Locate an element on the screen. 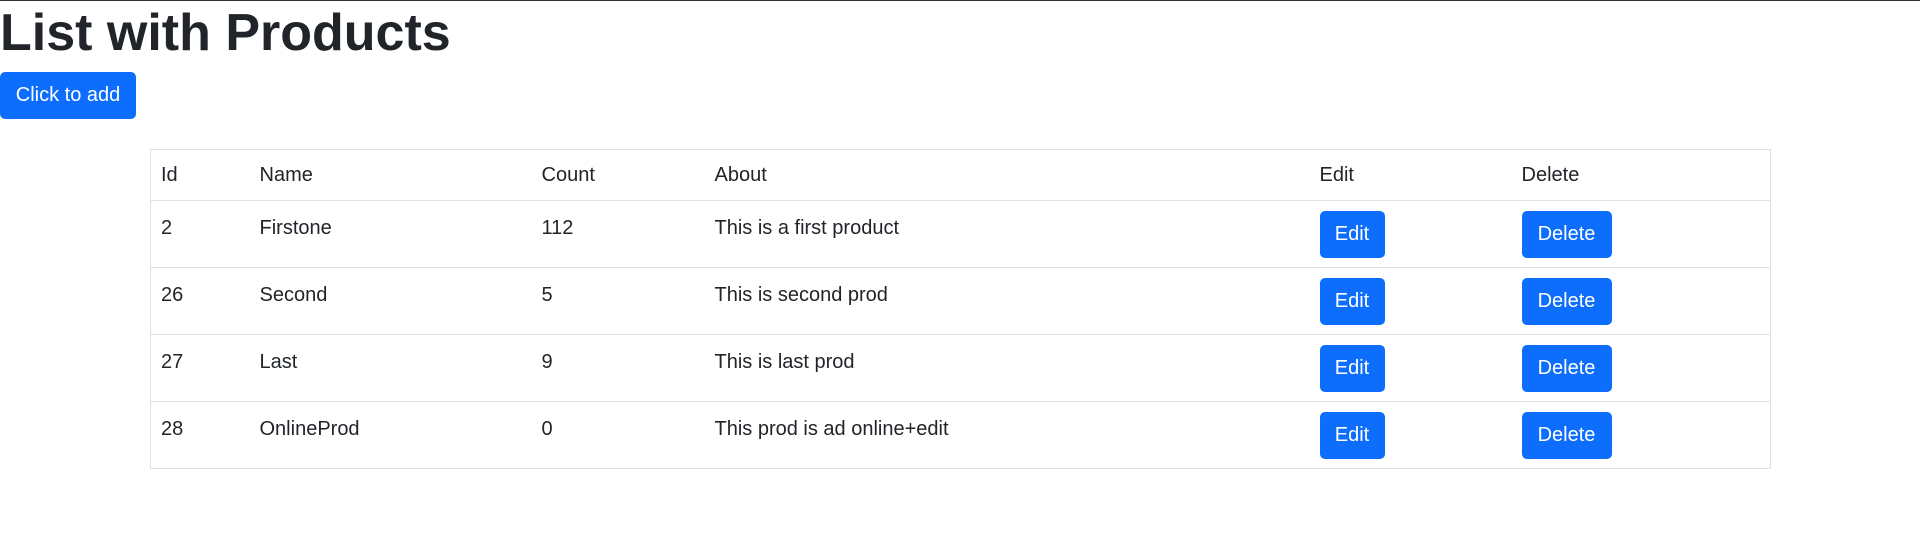 This screenshot has height=557, width=1920. cell-id: 26 is located at coordinates (200, 301).